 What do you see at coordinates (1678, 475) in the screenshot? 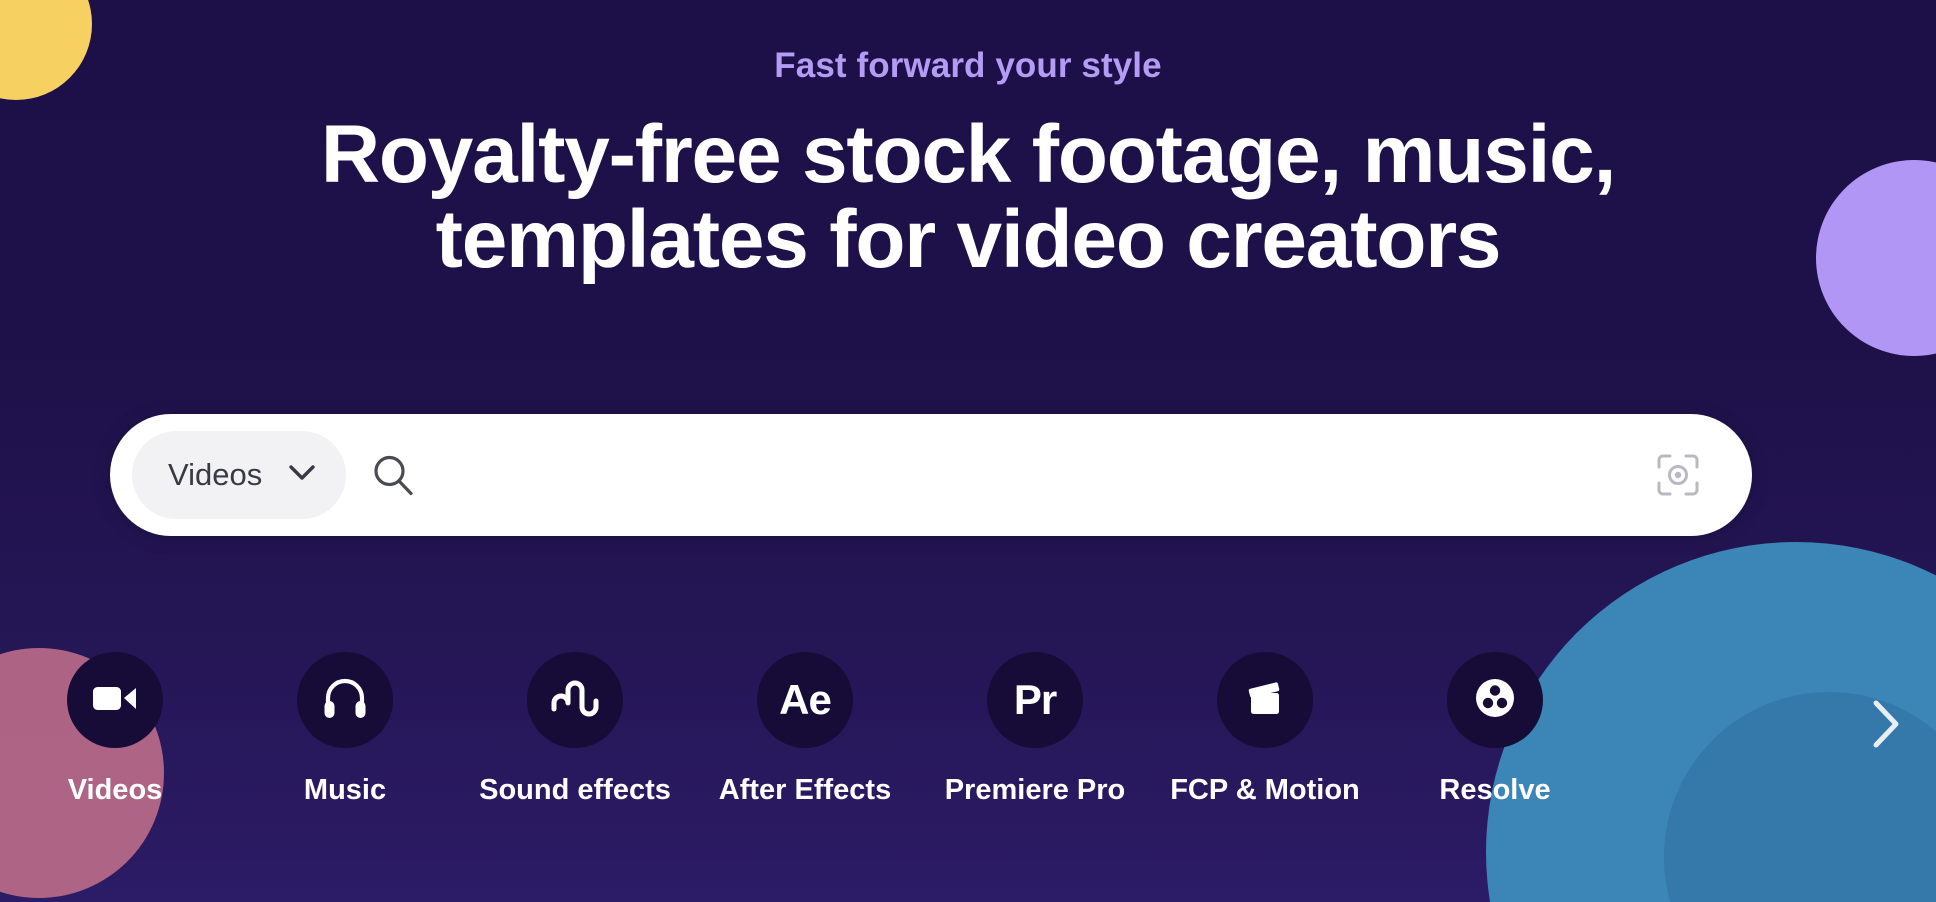
I see `visual-search-camera-icon` at bounding box center [1678, 475].